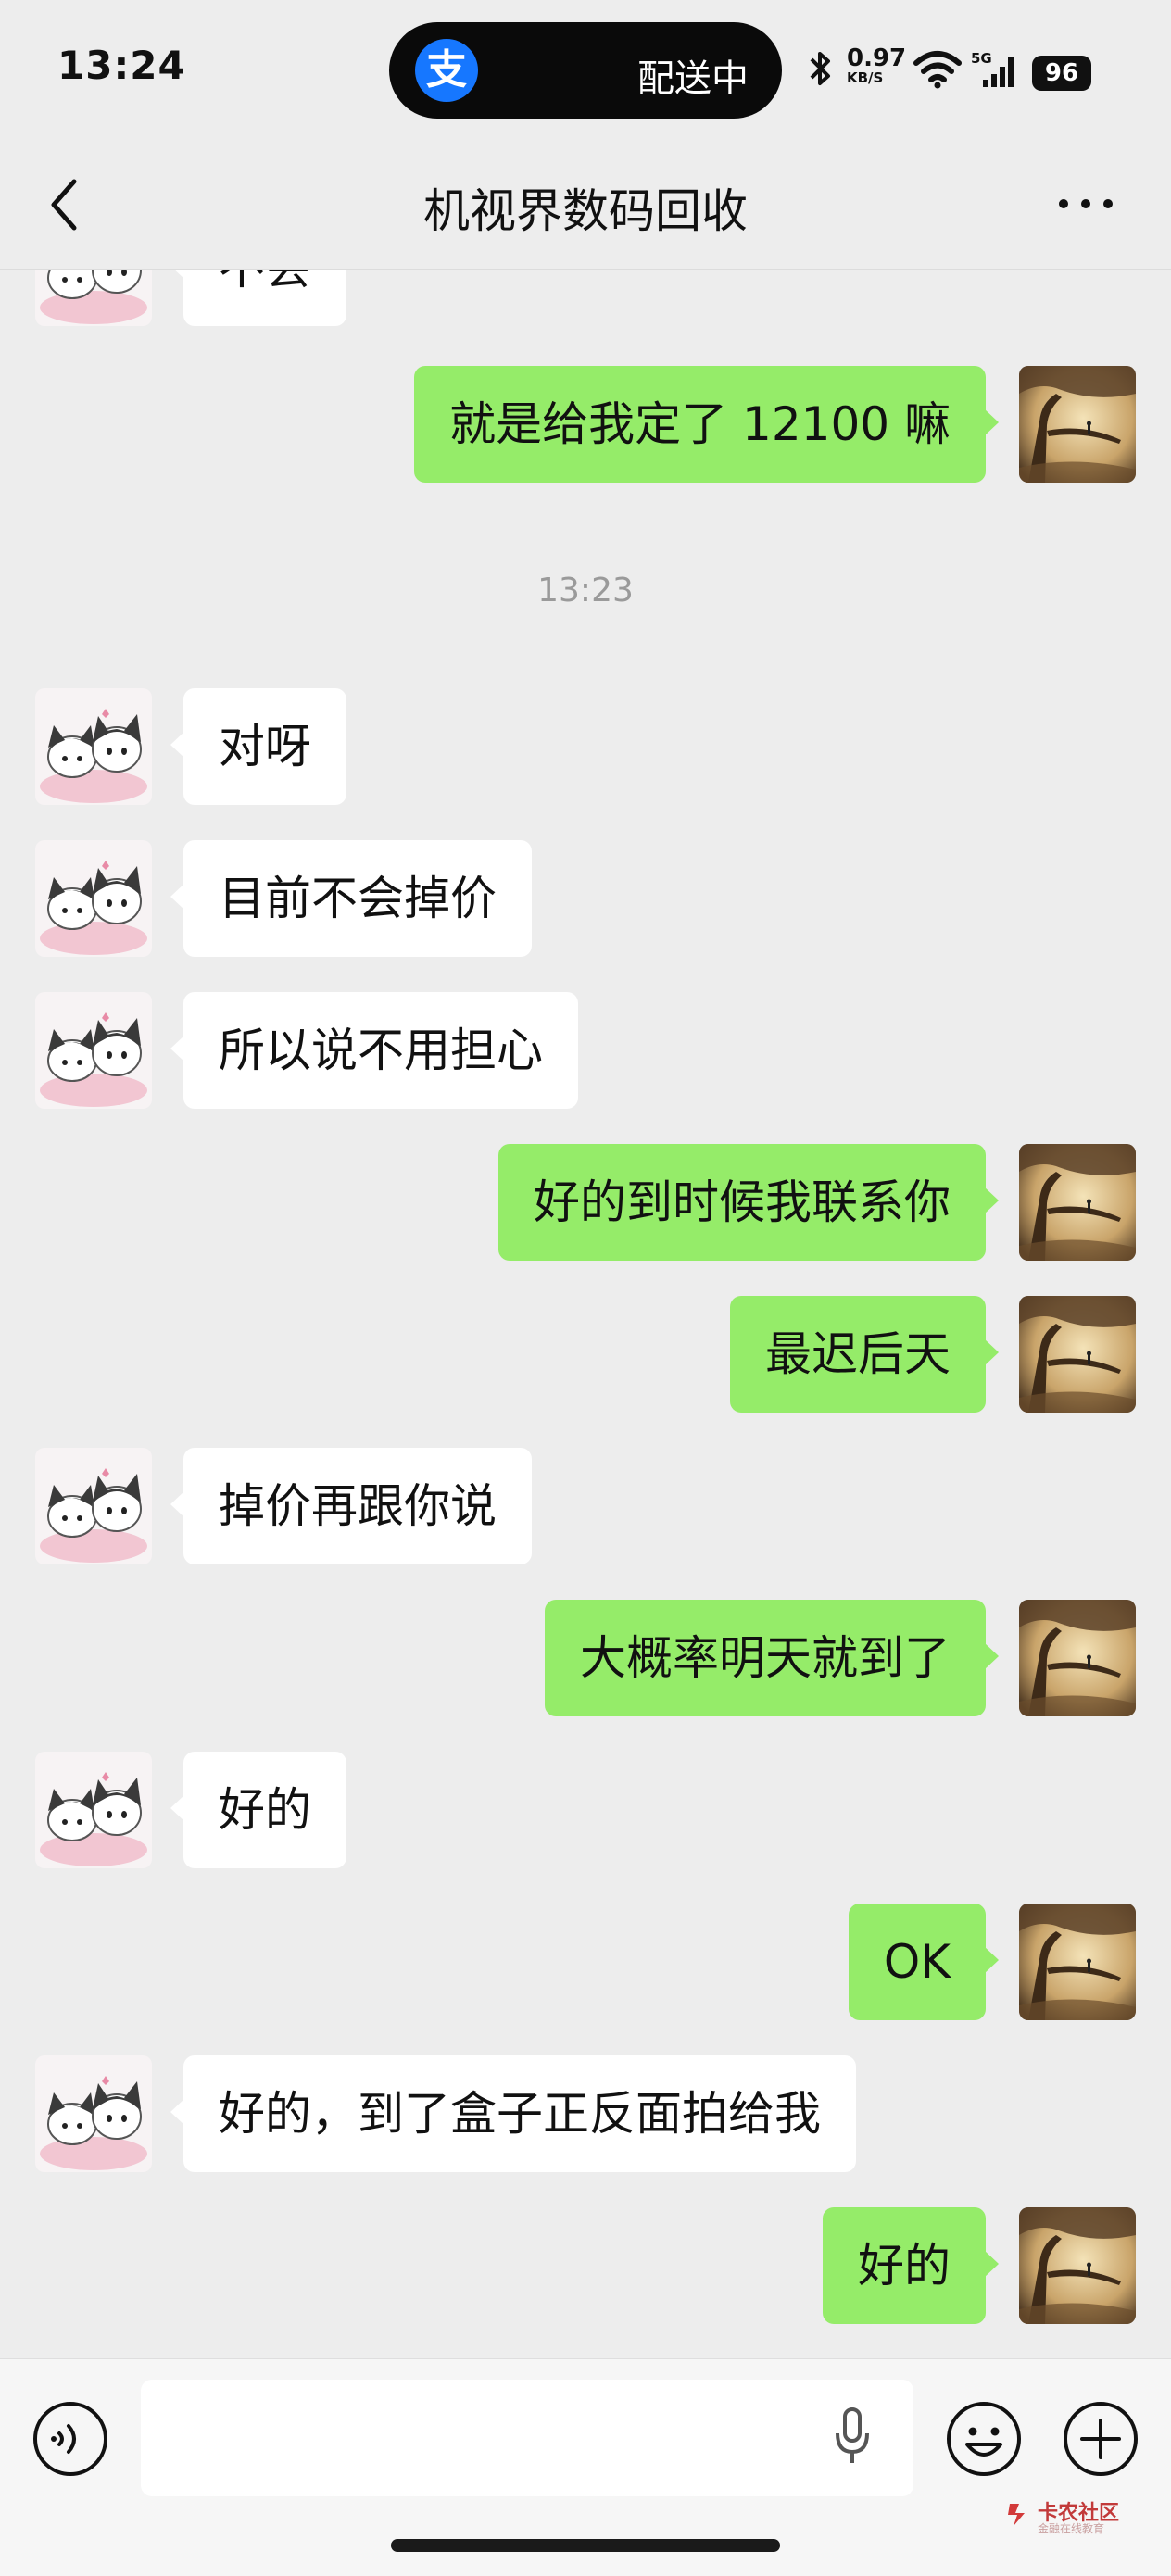  What do you see at coordinates (1062, 73) in the screenshot?
I see `battery-indicator: 96` at bounding box center [1062, 73].